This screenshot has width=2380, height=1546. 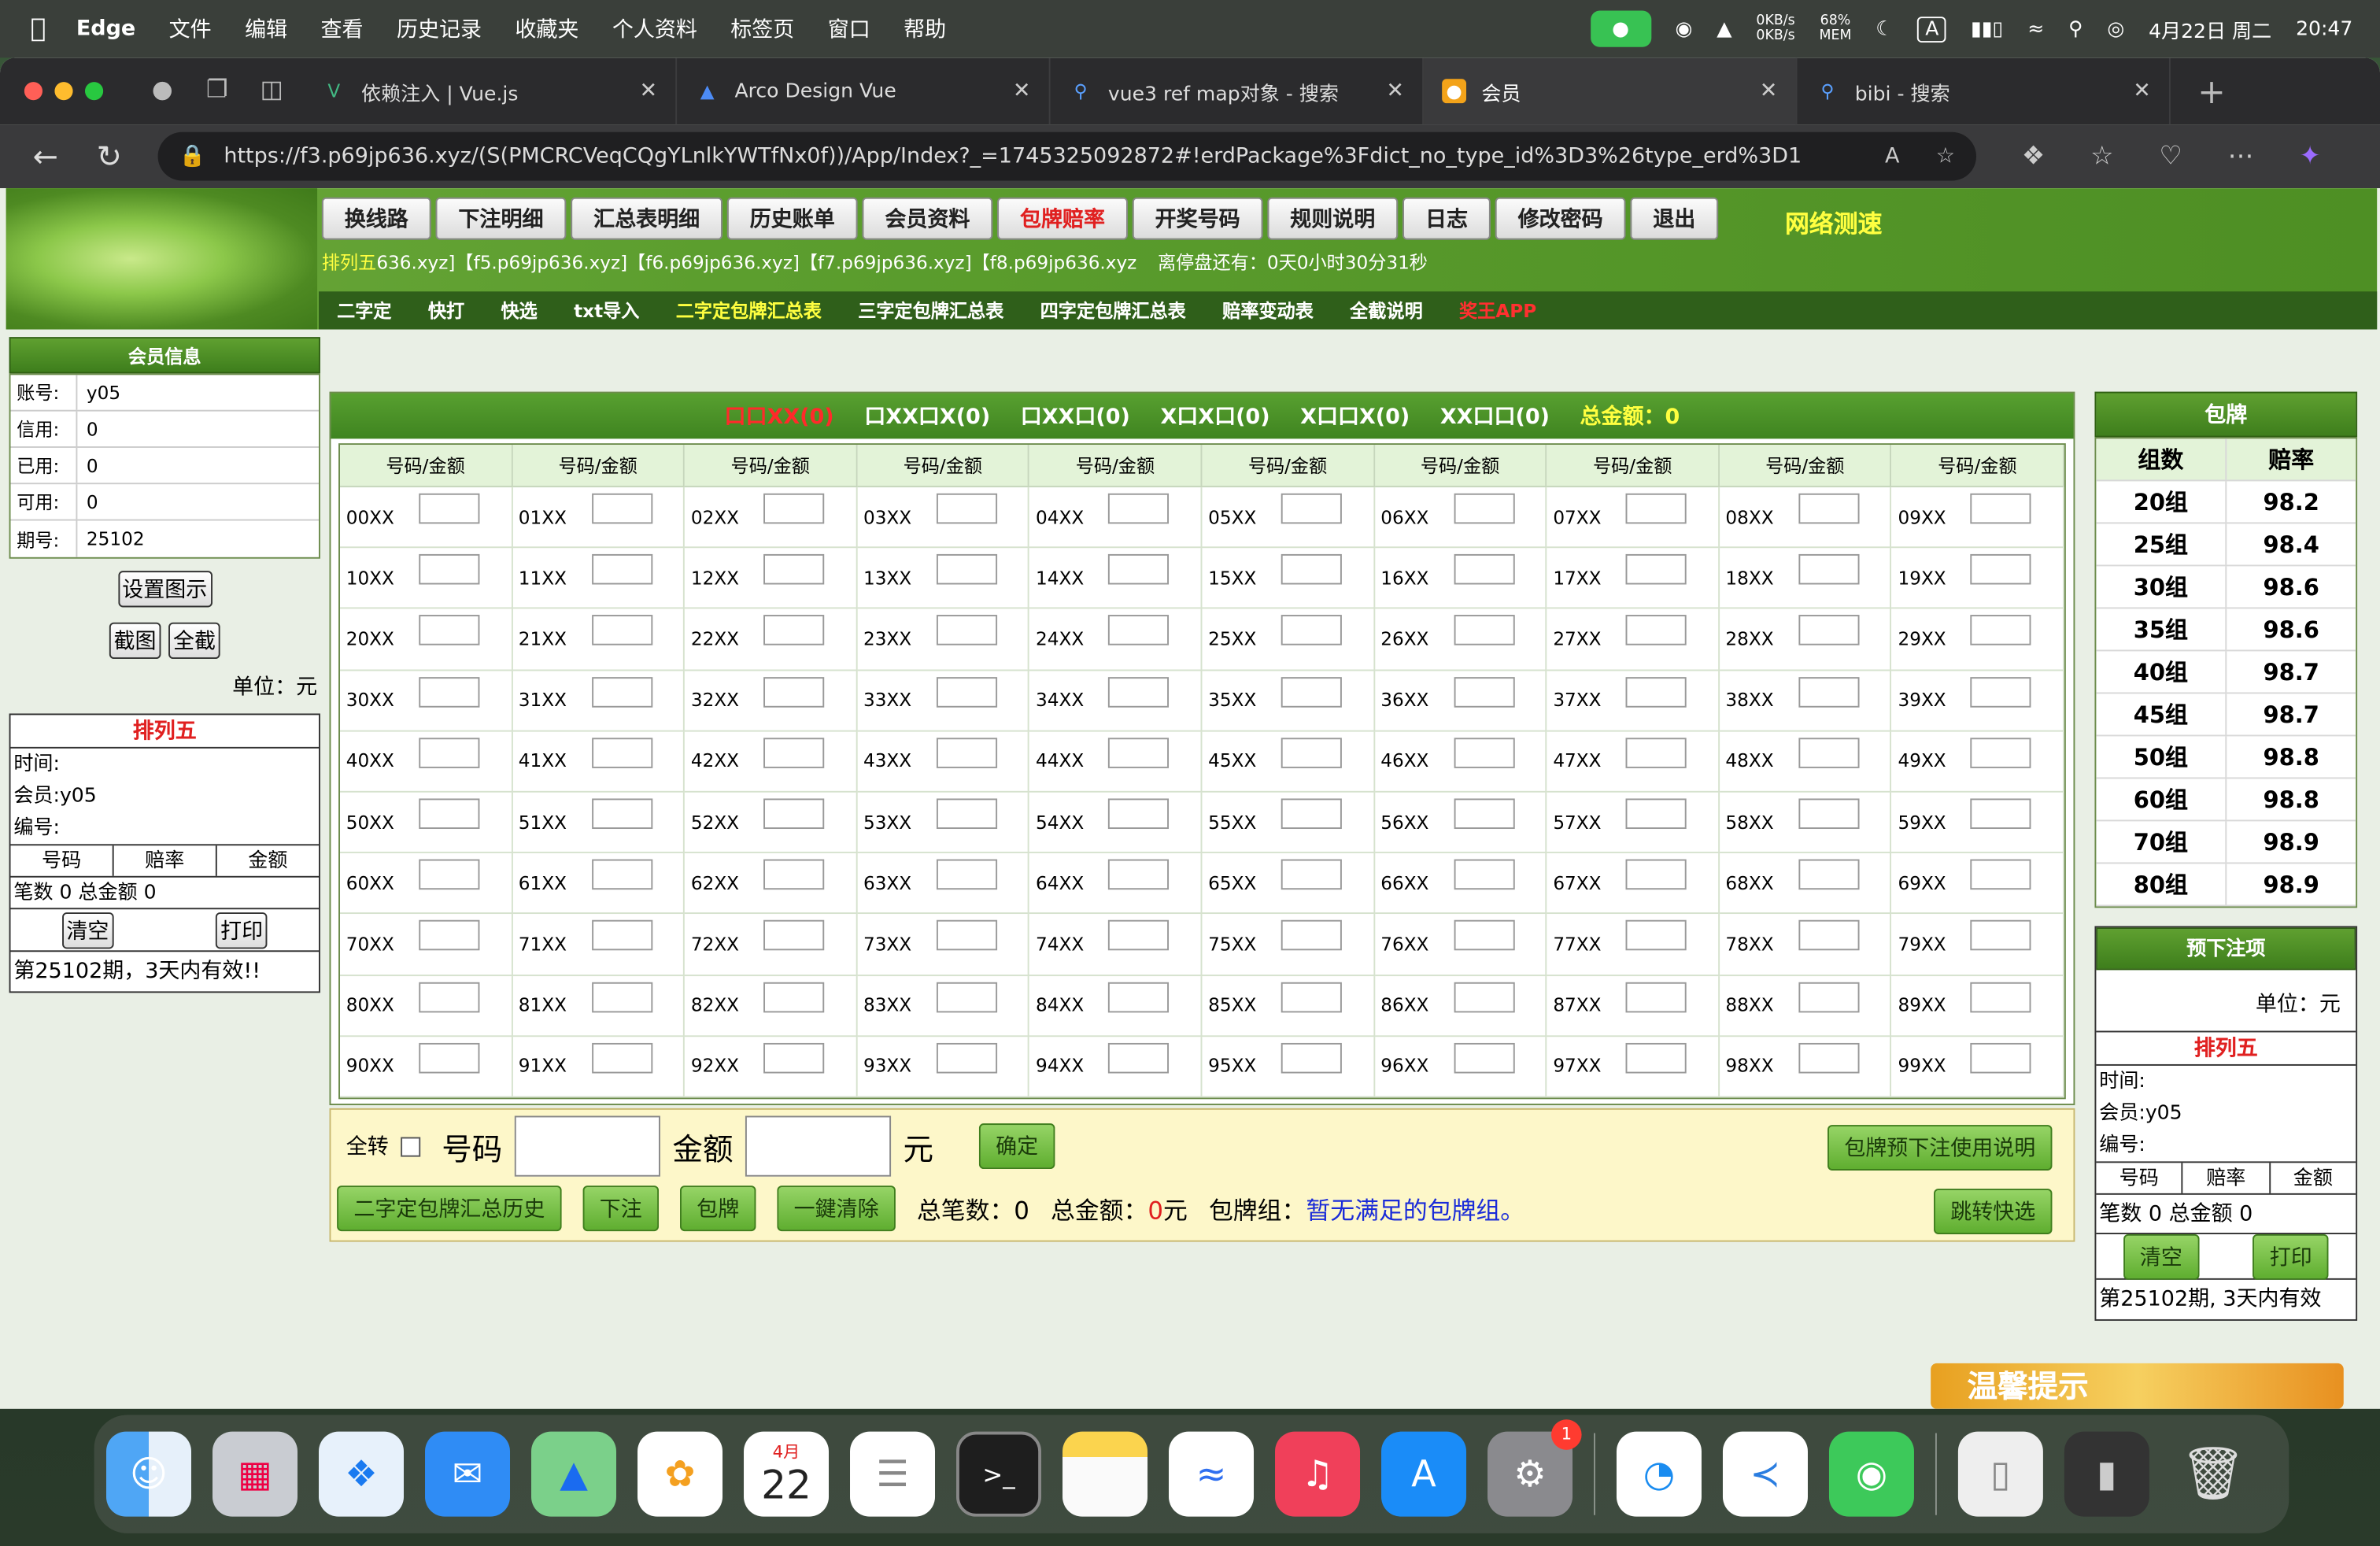 I want to click on back-icon: ←, so click(x=46, y=157).